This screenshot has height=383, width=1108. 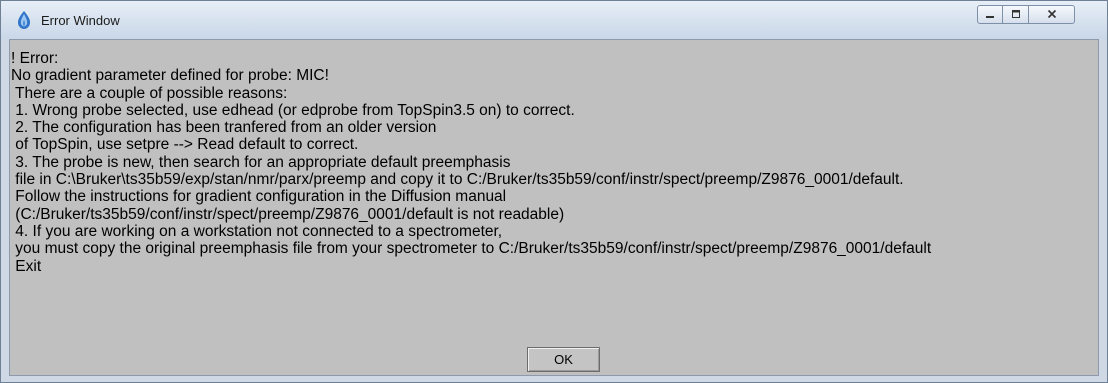 I want to click on window-controls, so click(x=1026, y=14).